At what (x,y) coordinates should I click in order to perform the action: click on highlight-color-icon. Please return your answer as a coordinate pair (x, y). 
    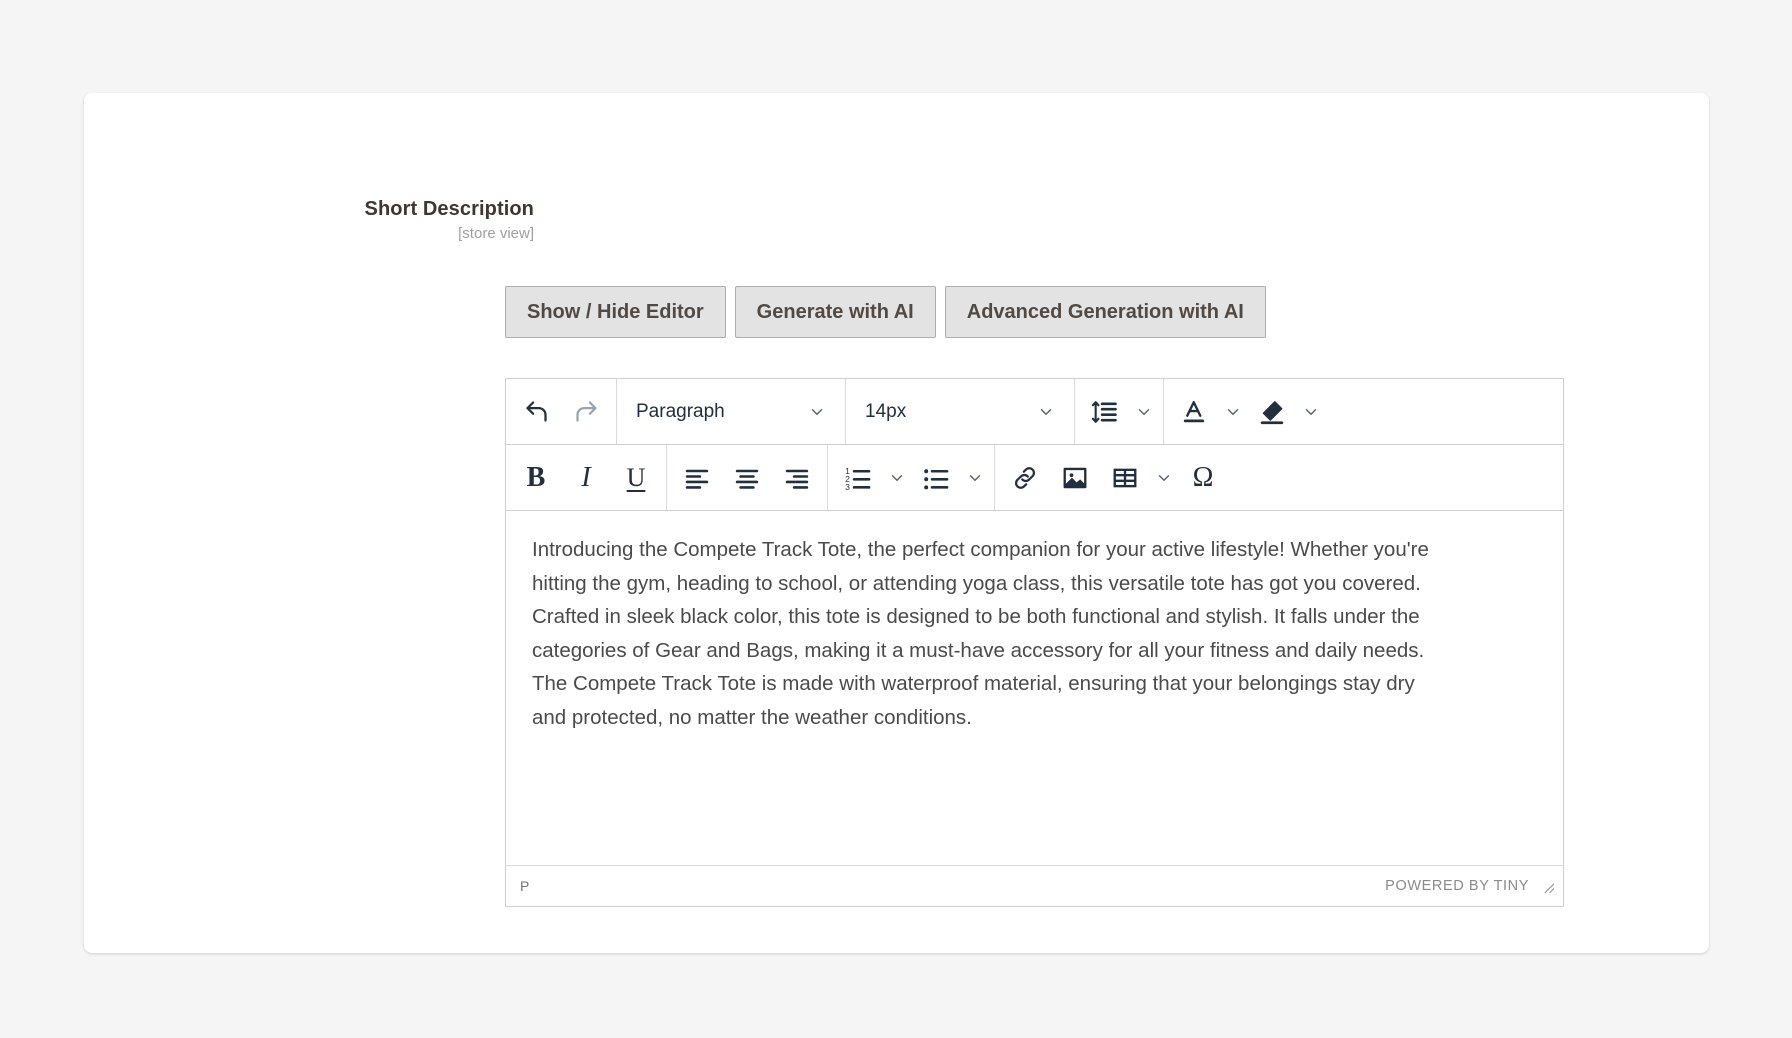
    Looking at the image, I should click on (1272, 412).